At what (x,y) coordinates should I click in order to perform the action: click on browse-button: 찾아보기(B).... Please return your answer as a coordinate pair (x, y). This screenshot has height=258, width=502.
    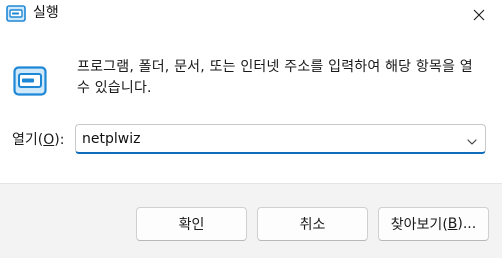
    Looking at the image, I should click on (433, 224).